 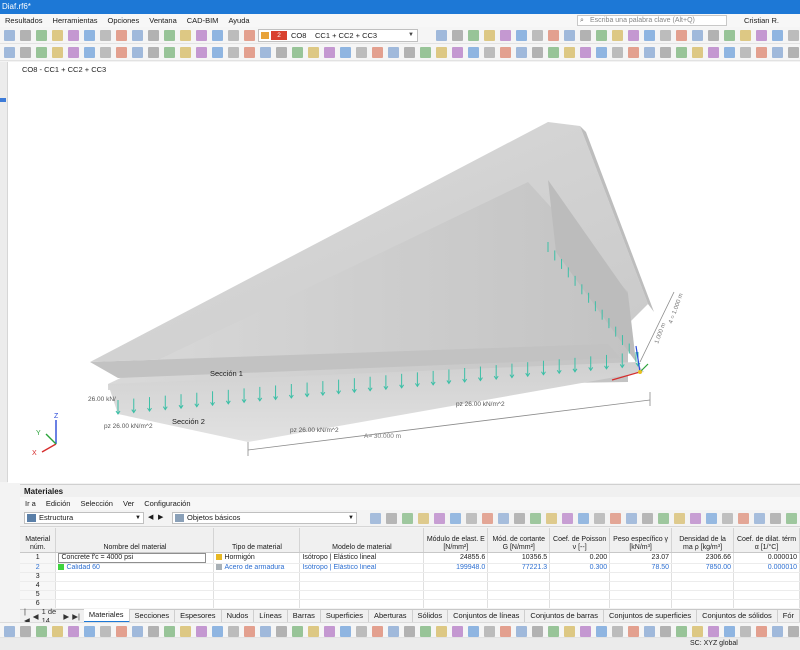 I want to click on tab-conjuntos-lineas: Conjuntos de líneas, so click(x=487, y=616).